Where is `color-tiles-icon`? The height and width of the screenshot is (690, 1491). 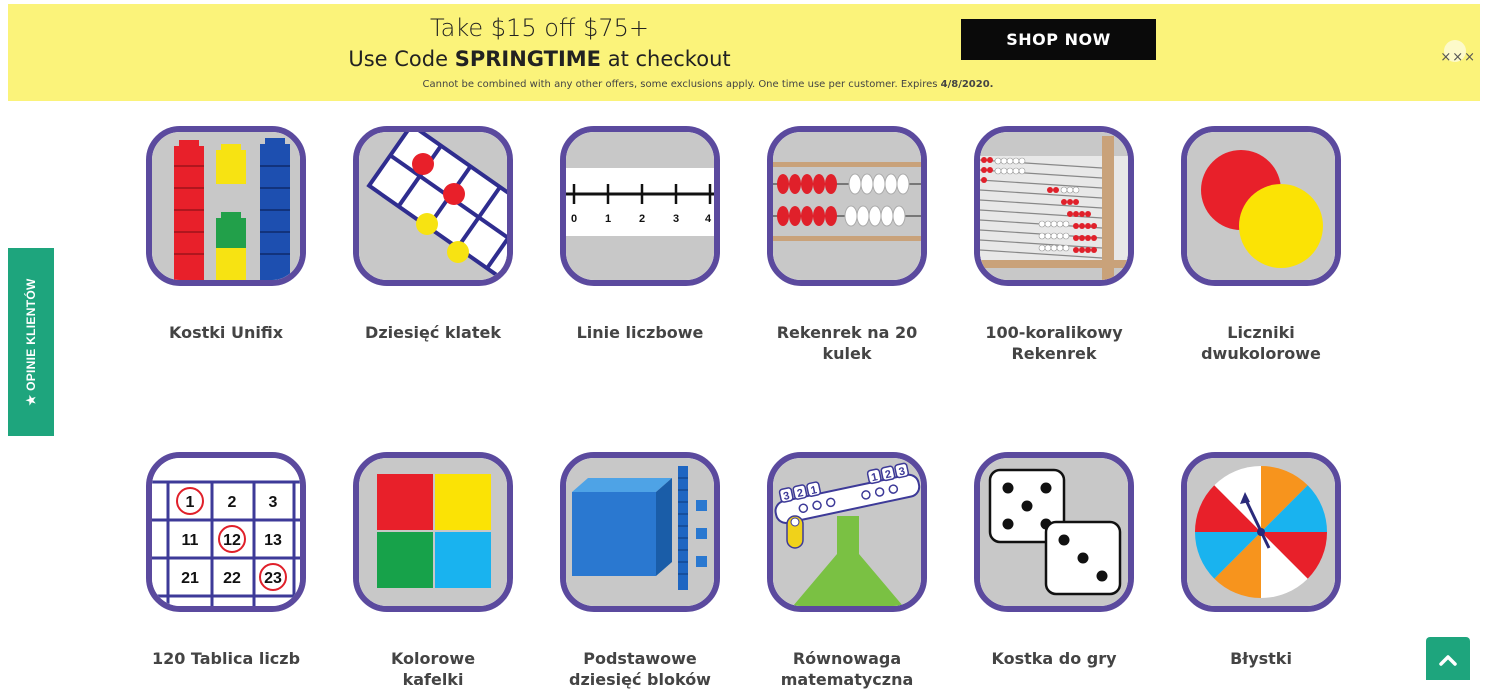
color-tiles-icon is located at coordinates (433, 532).